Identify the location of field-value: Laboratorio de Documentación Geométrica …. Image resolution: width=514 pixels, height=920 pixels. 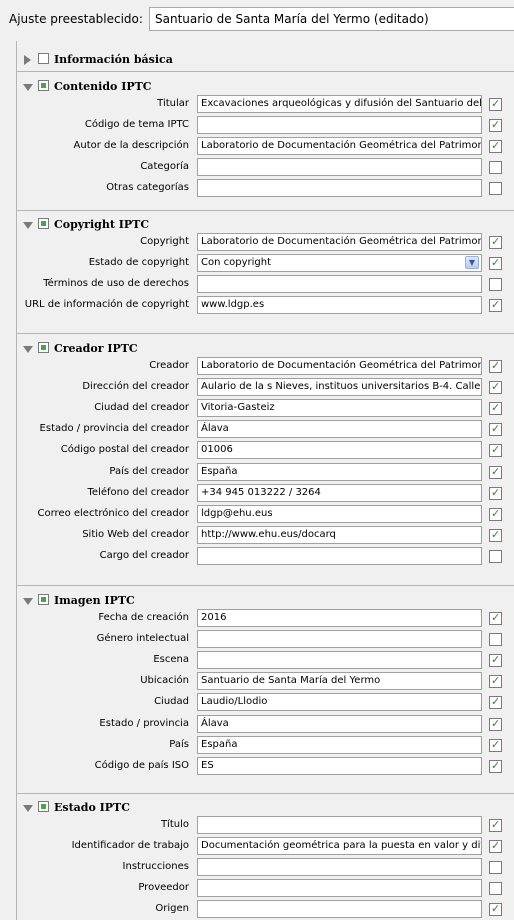
(341, 146).